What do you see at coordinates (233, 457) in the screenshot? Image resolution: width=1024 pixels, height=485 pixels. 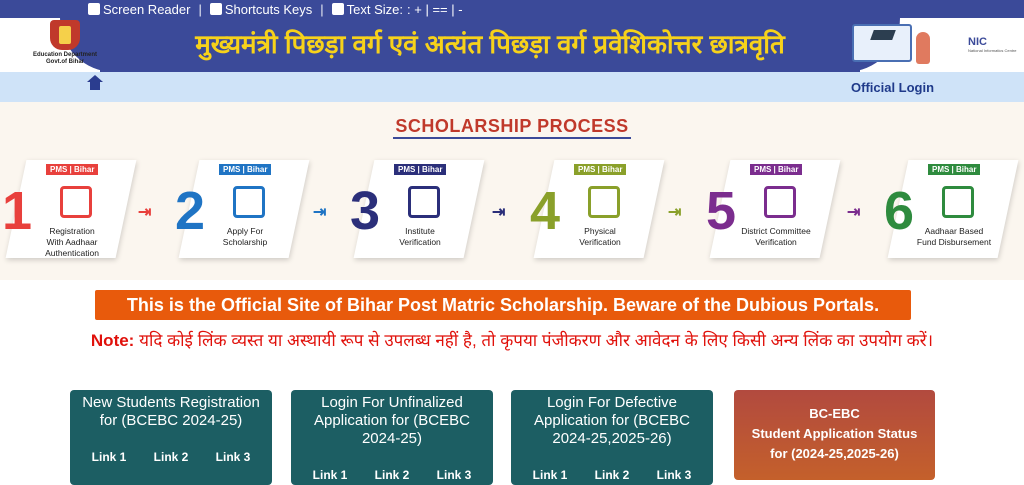 I see `registration-link-3: Link 3` at bounding box center [233, 457].